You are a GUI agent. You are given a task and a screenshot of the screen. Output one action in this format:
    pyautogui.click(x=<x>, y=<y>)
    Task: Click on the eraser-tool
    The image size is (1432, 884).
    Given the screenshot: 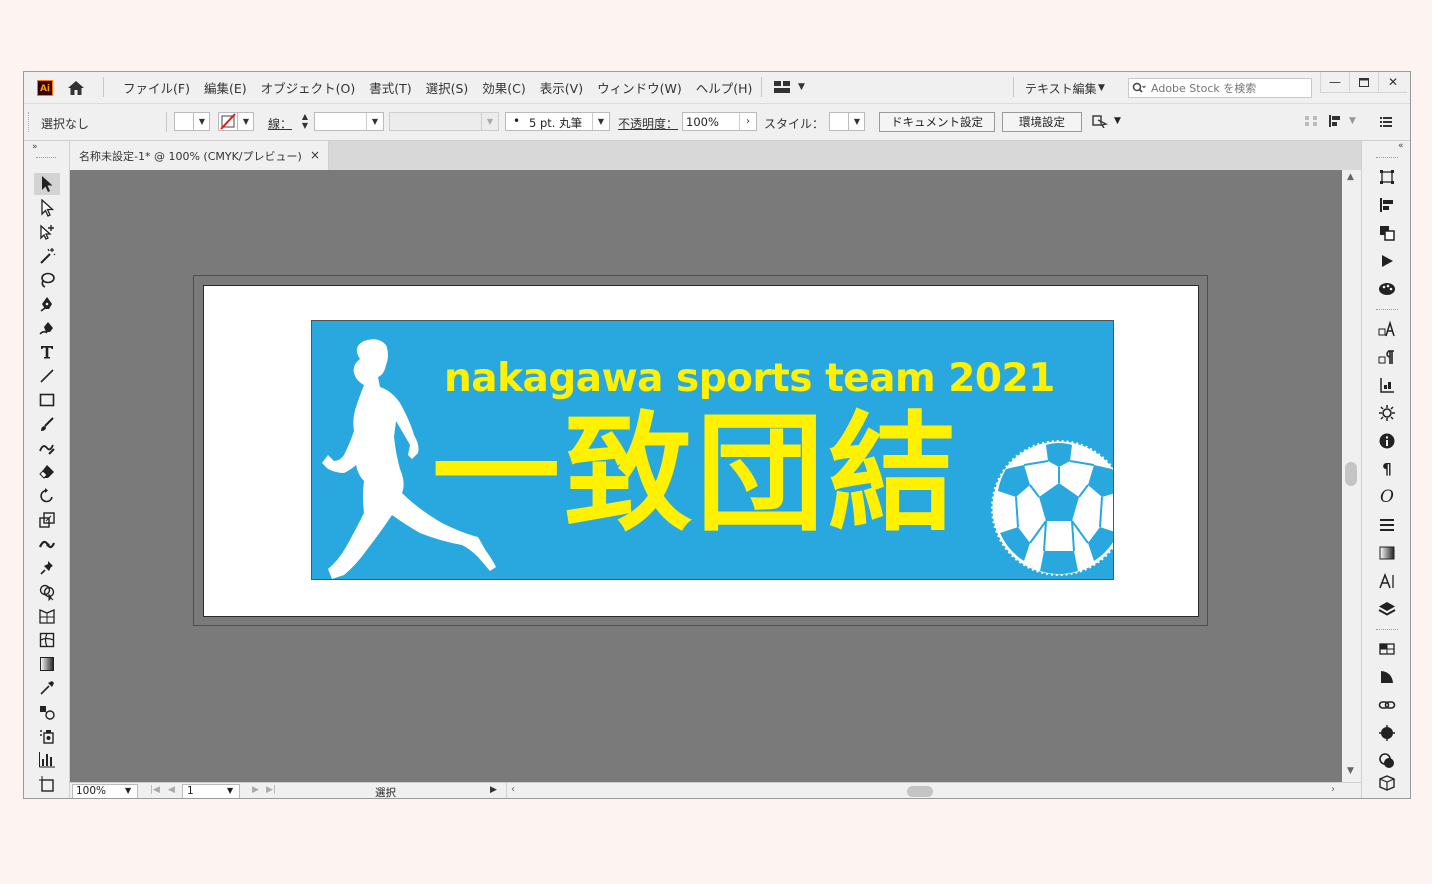 What is the action you would take?
    pyautogui.click(x=47, y=472)
    